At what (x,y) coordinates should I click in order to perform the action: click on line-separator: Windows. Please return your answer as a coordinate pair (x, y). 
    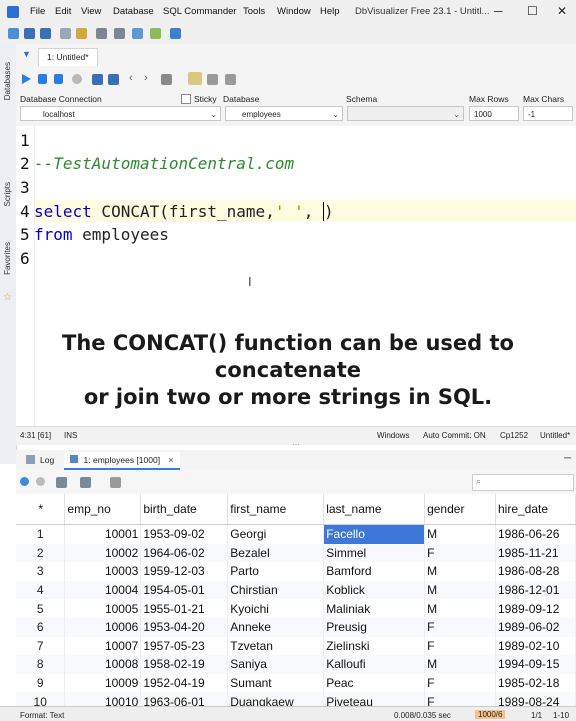
    Looking at the image, I should click on (393, 435).